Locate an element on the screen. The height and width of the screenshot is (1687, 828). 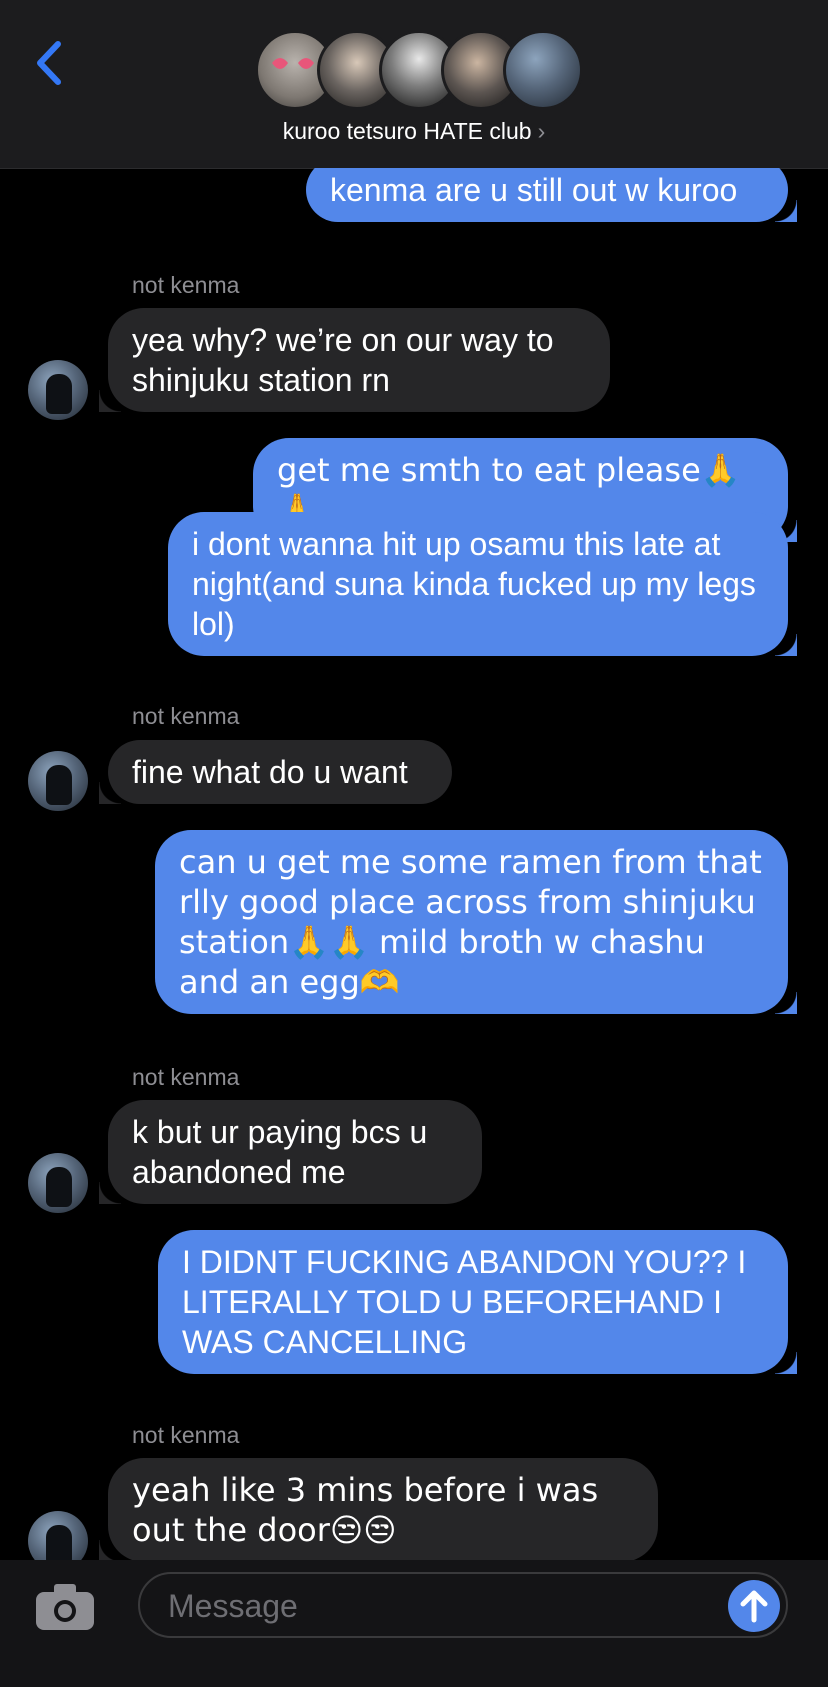
incoming-message: fine what do u want is located at coordinates (275, 772).